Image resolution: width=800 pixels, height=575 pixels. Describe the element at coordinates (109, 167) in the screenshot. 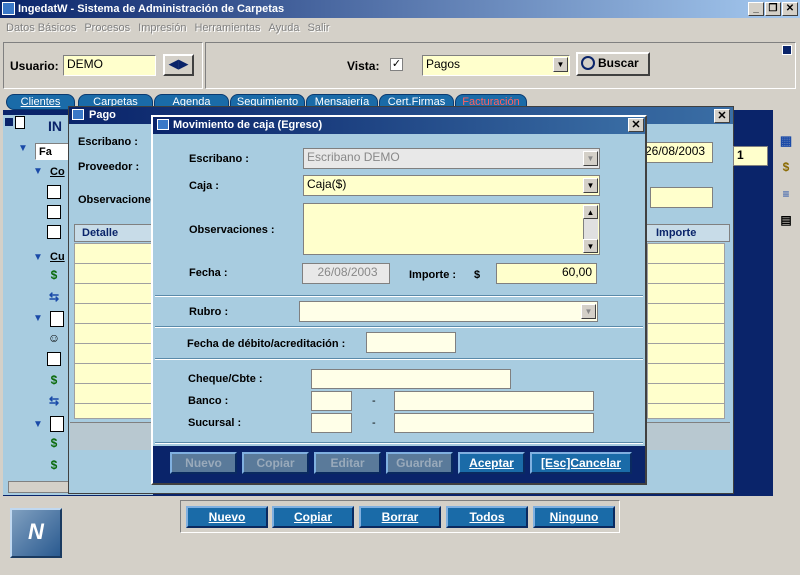

I see `pago-proveedor-label: Proveedor :` at that location.